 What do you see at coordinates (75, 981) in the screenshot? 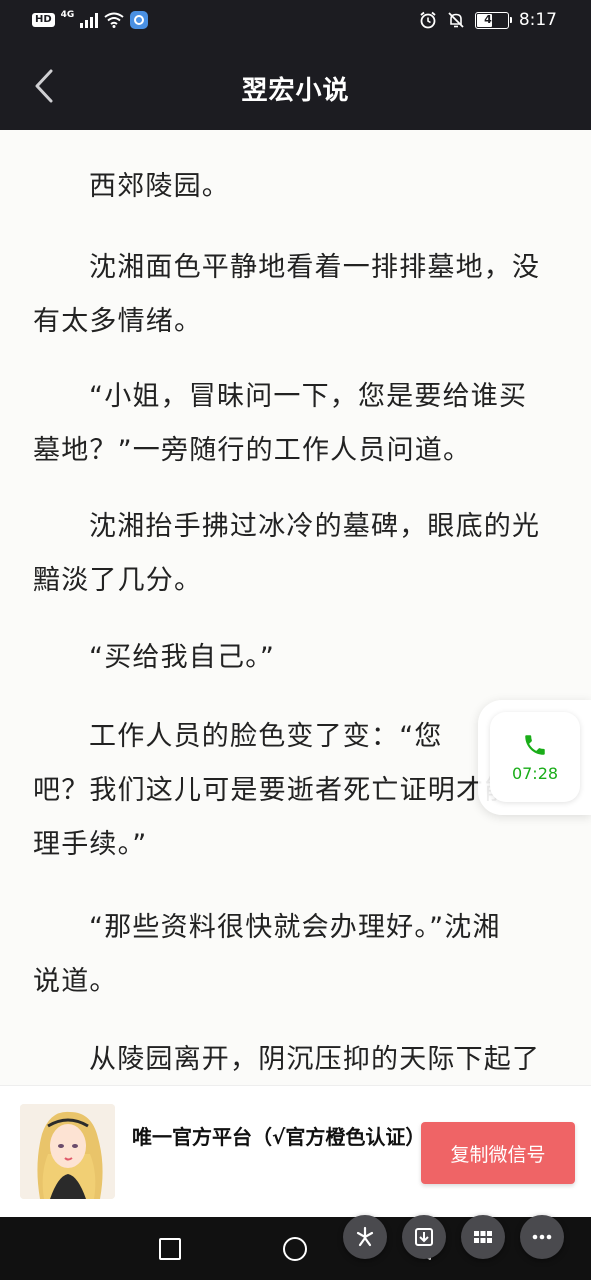
I see `text-line: 说道。` at bounding box center [75, 981].